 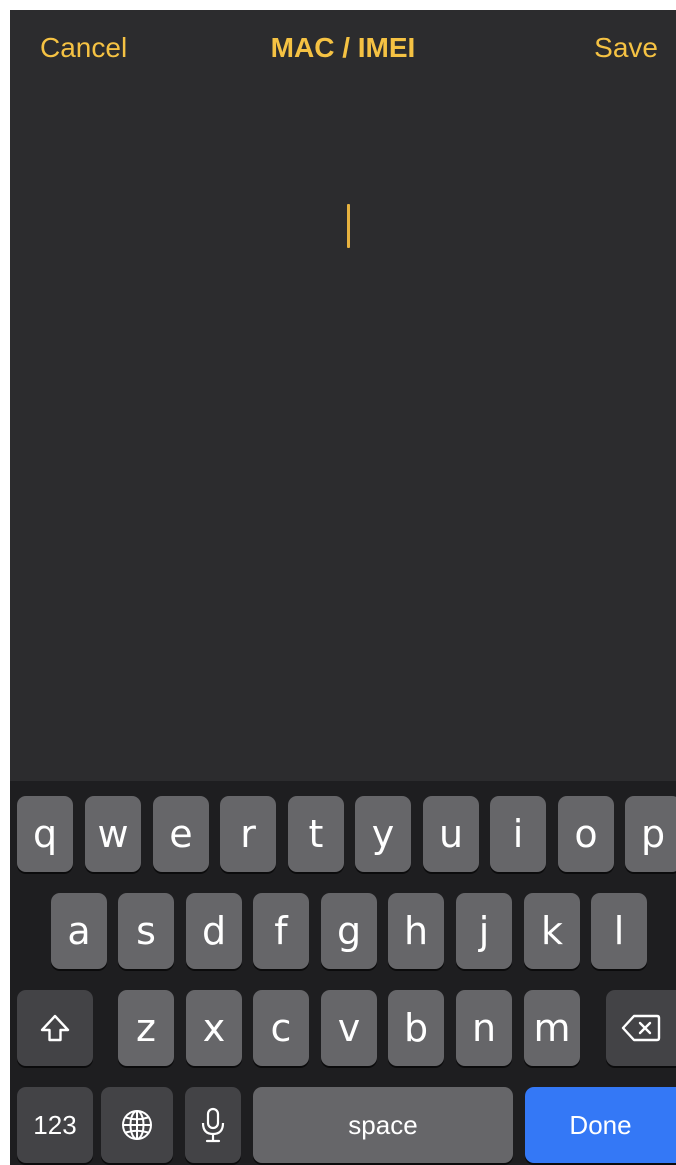 I want to click on space-key-label: space, so click(x=383, y=1124).